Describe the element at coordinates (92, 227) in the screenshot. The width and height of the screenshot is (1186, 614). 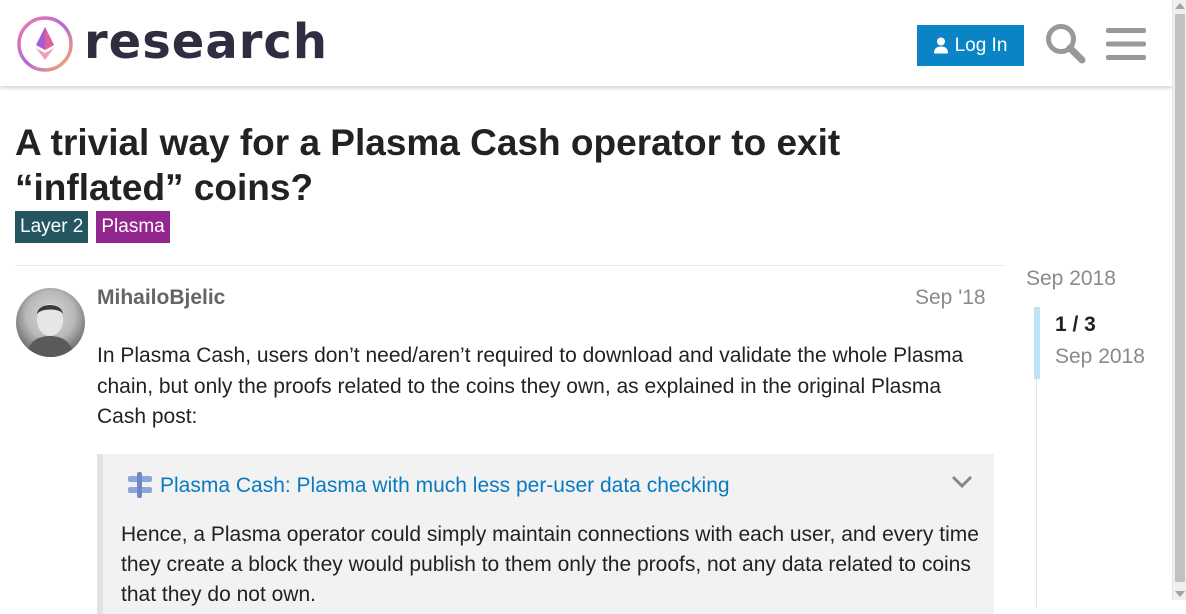
I see `topic-tags: Layer 2 Plasma` at that location.